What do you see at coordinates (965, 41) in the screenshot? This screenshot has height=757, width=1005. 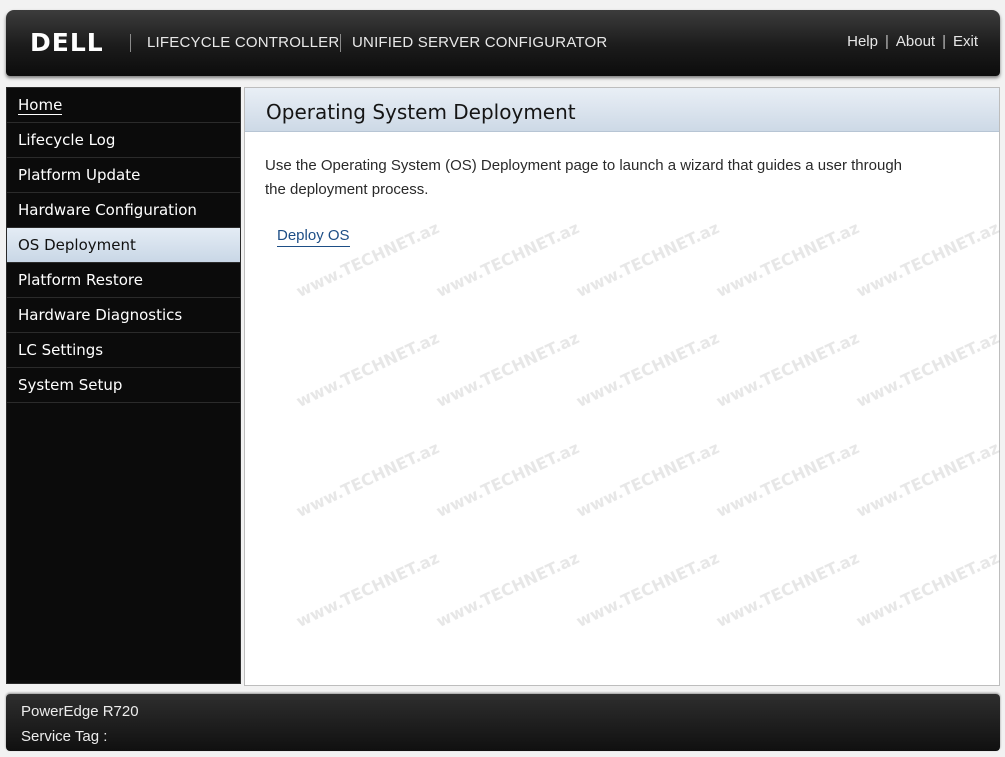 I see `exit-link: Exit` at bounding box center [965, 41].